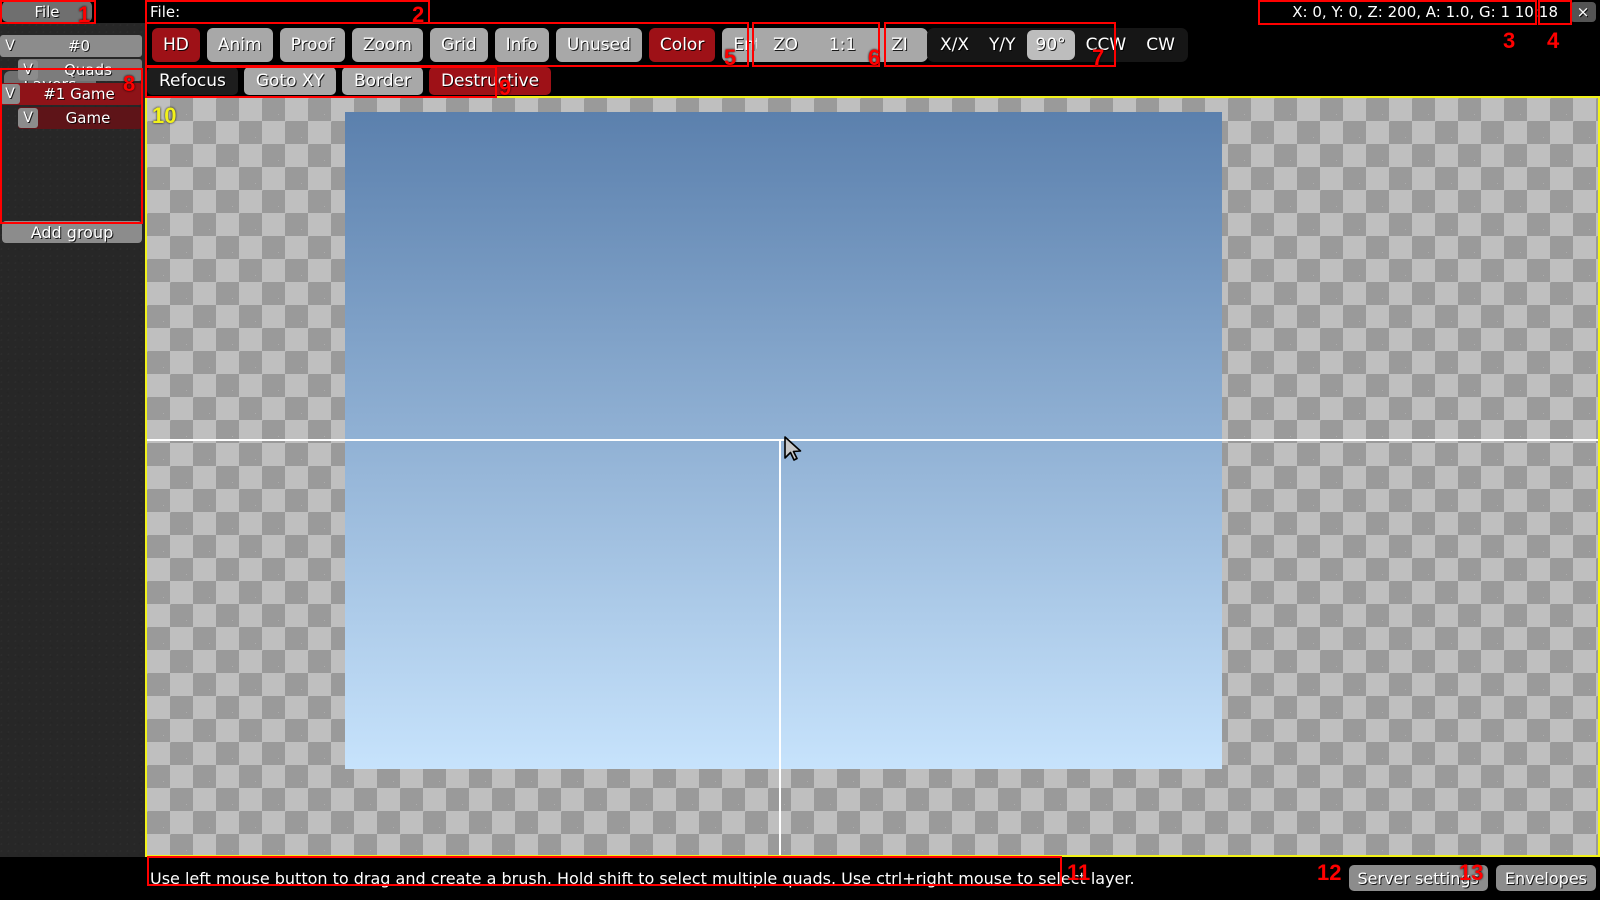 The height and width of the screenshot is (900, 1600). Describe the element at coordinates (387, 45) in the screenshot. I see `mode-button-zoom: Zoom` at that location.